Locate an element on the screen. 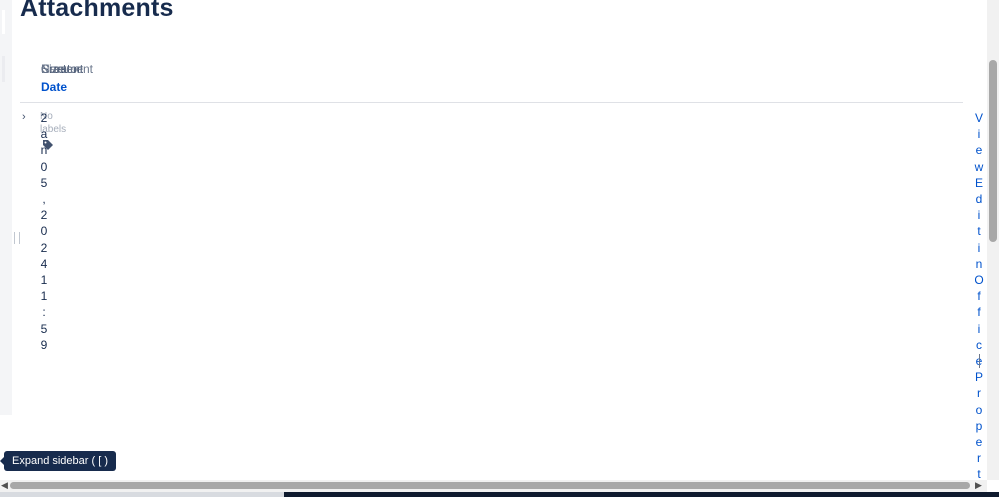  date-char: 4 is located at coordinates (44, 263).